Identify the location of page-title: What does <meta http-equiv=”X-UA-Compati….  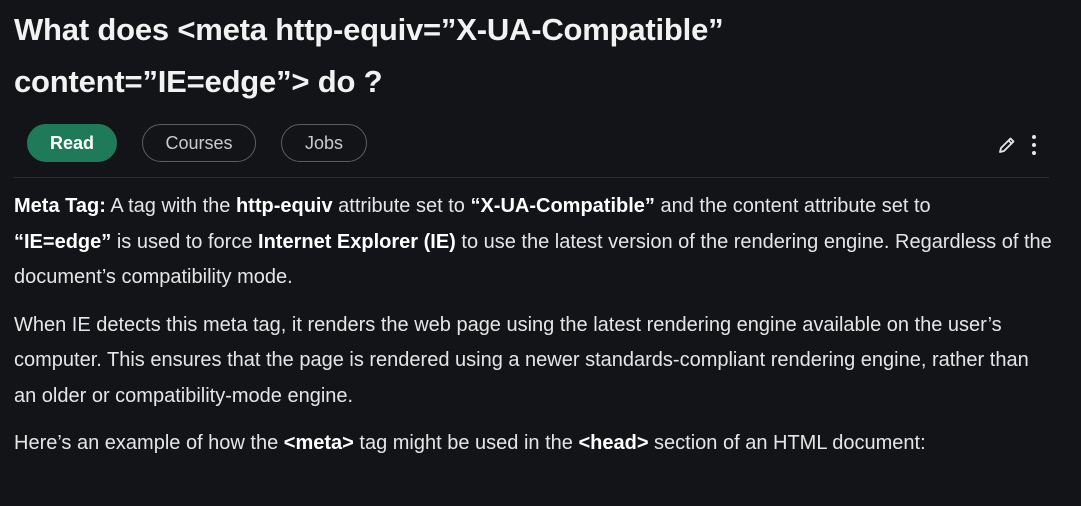
(369, 55).